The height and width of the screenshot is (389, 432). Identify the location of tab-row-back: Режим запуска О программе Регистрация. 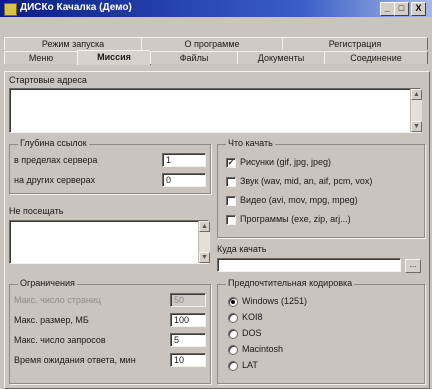
(216, 43).